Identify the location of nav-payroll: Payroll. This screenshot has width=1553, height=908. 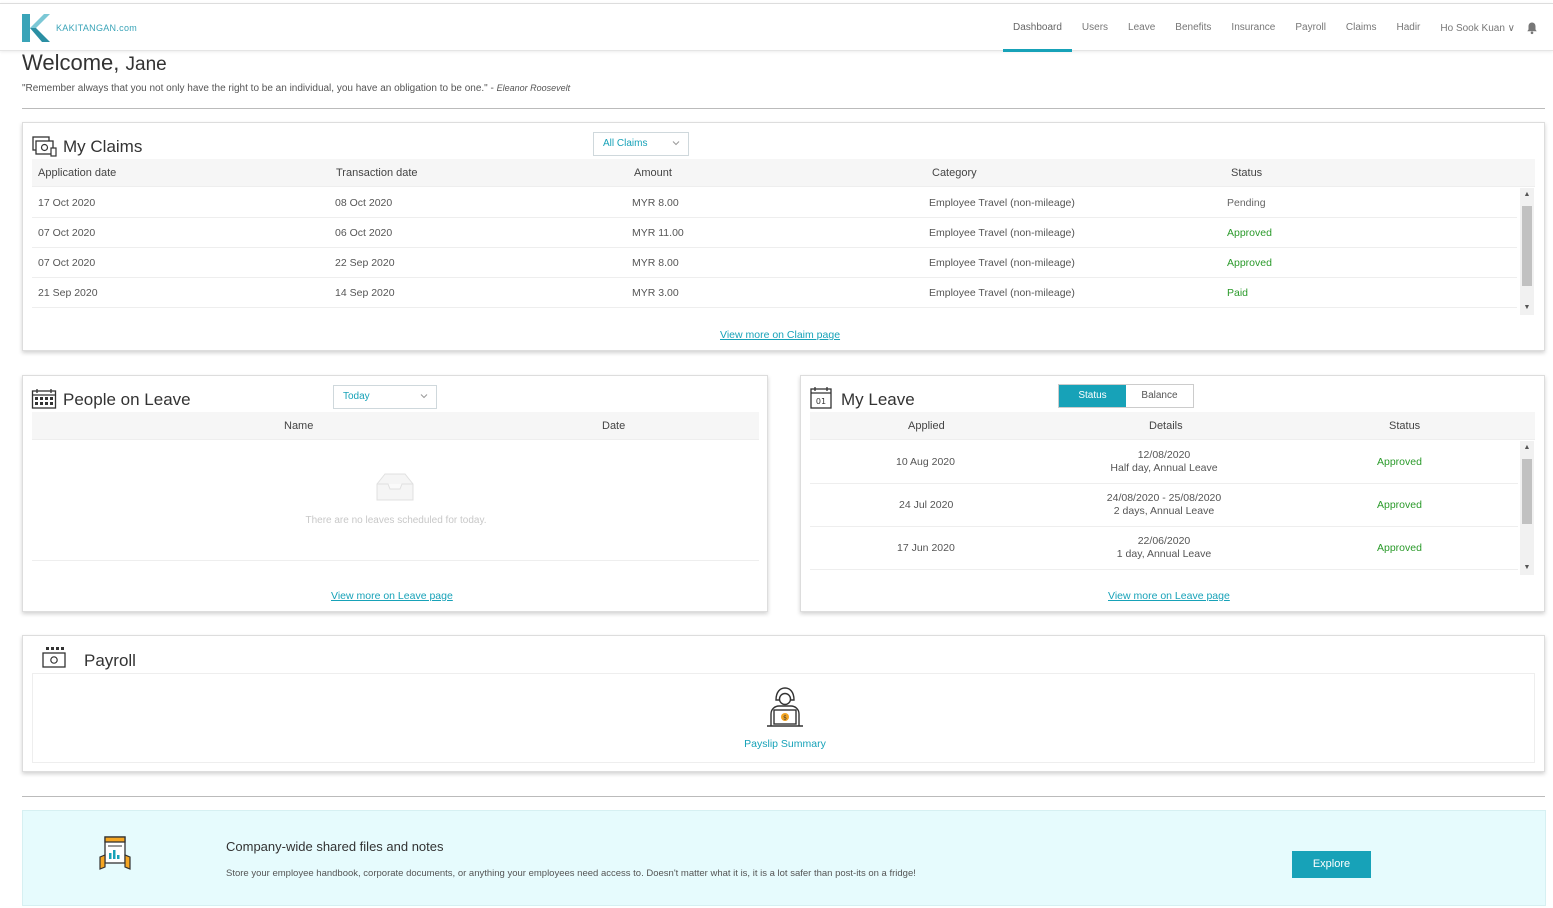
(1310, 28).